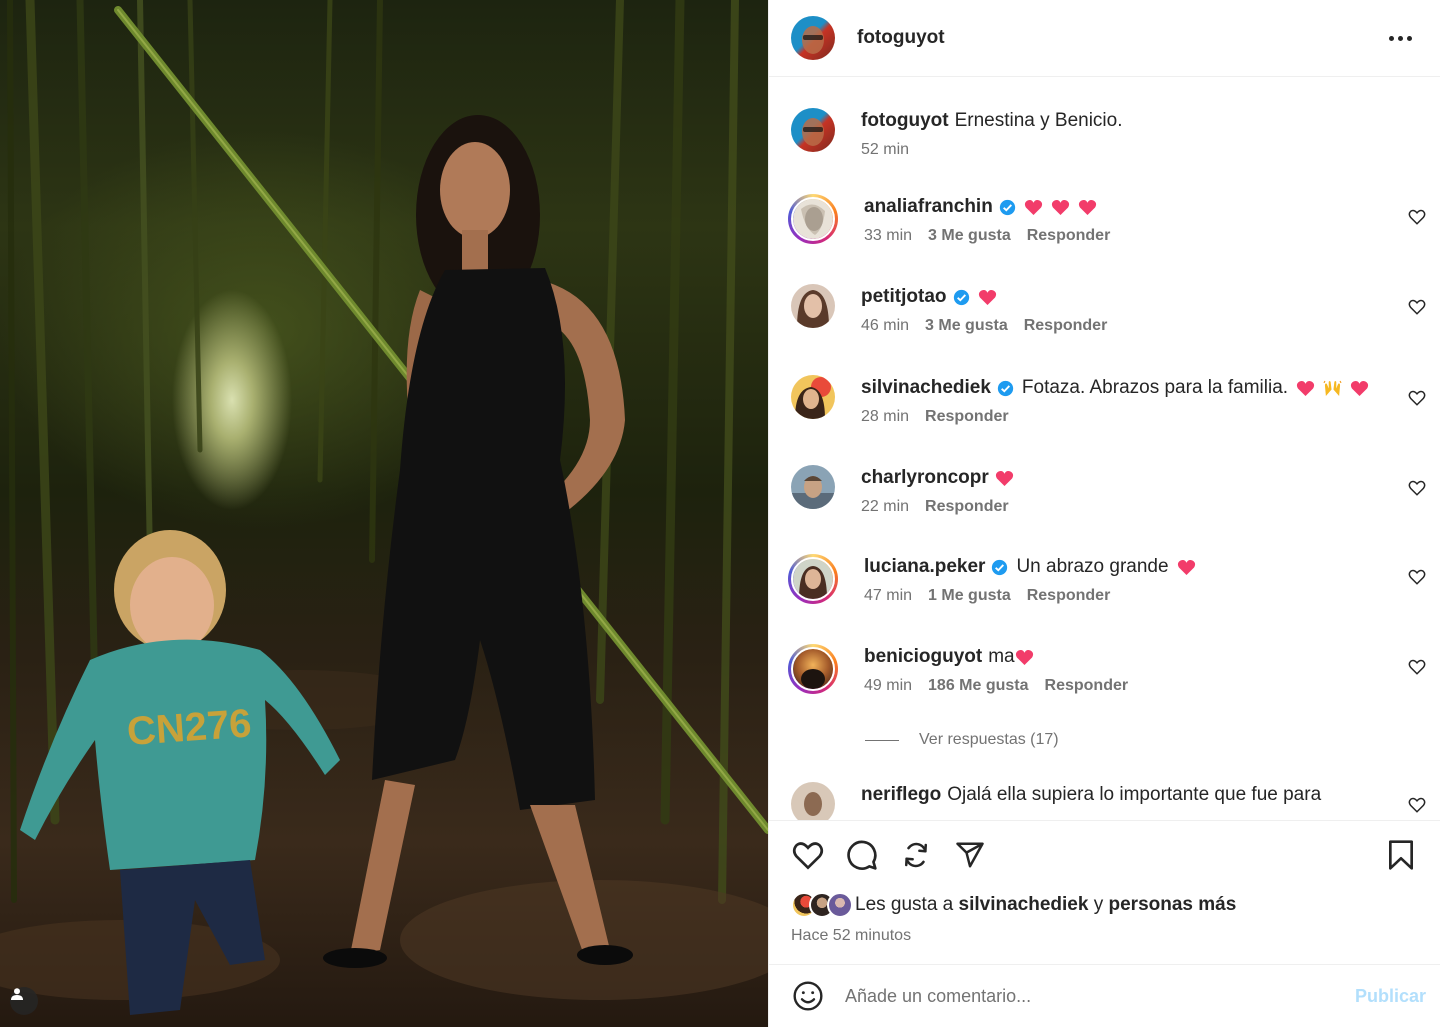 This screenshot has height=1027, width=1440. What do you see at coordinates (1108, 309) in the screenshot?
I see `comment-row: petitjotao 46 min 3 Me gusta Responder` at bounding box center [1108, 309].